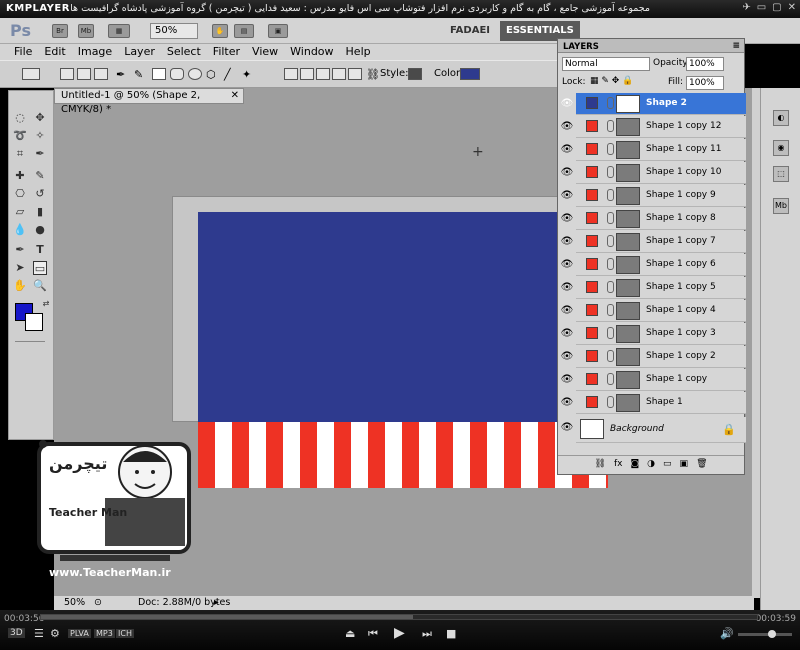  Describe the element at coordinates (781, 206) in the screenshot. I see `minibridge-panel-icon: Mb` at that location.